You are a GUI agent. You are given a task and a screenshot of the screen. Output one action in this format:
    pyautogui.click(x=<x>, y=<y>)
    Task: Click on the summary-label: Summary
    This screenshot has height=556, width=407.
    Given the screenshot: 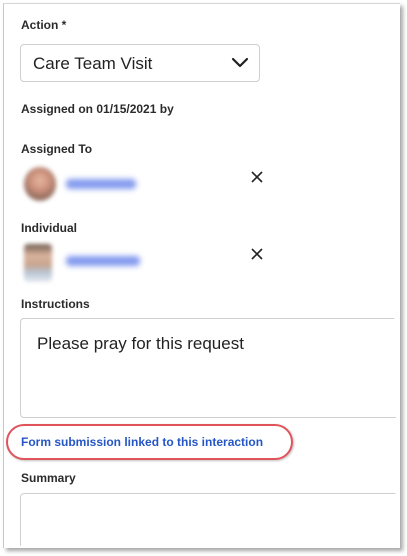 What is the action you would take?
    pyautogui.click(x=48, y=478)
    